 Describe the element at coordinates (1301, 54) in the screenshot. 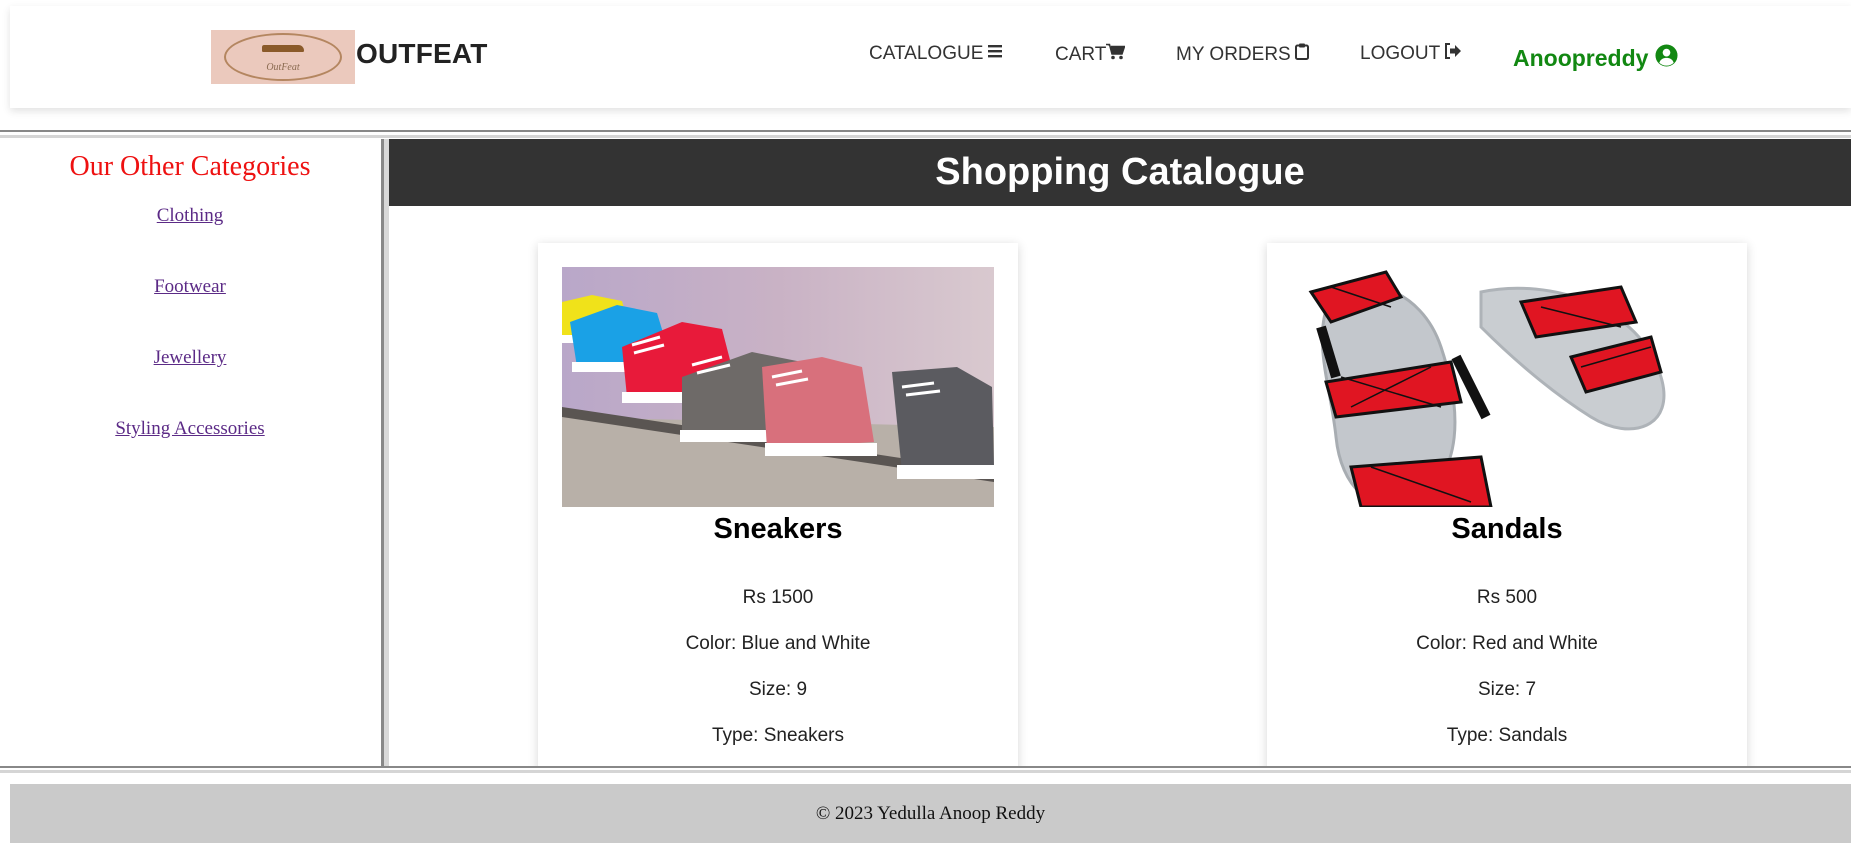

I see `clipboard-icon` at that location.